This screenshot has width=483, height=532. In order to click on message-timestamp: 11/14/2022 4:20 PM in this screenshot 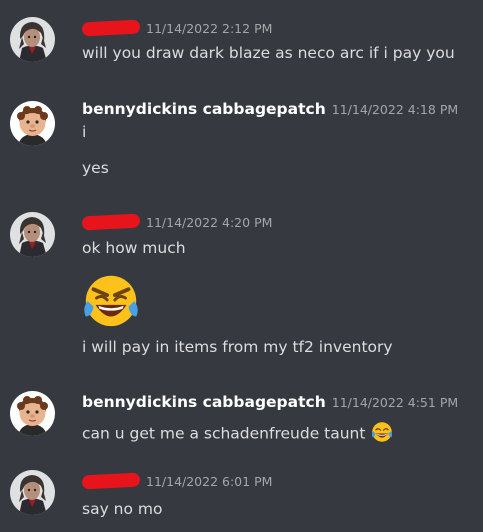, I will do `click(209, 222)`.